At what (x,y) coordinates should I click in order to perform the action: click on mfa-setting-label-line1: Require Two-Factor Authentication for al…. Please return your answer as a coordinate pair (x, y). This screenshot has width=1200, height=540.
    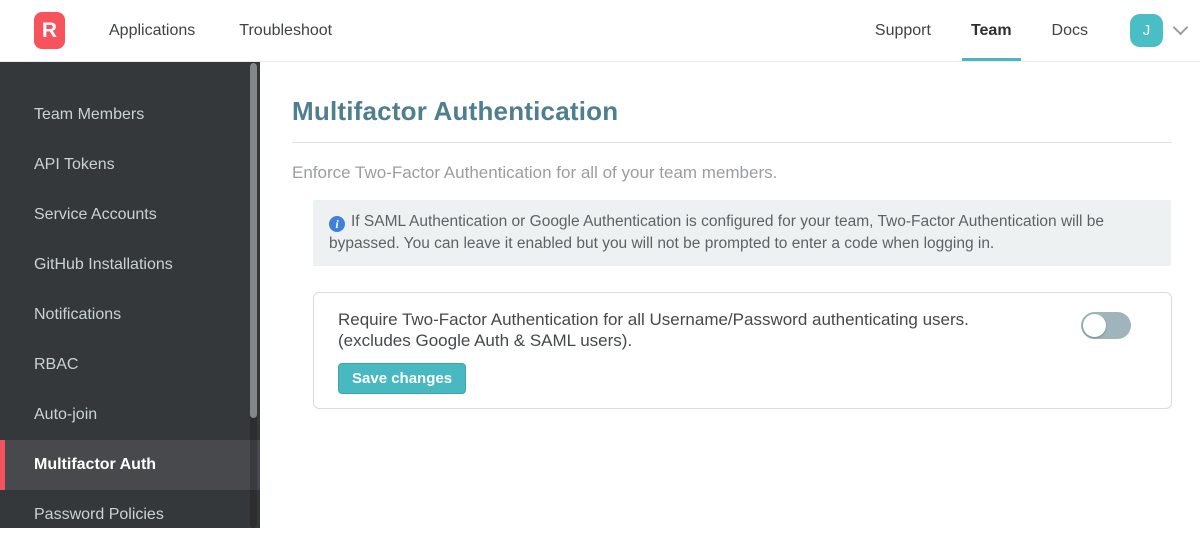
    Looking at the image, I should click on (653, 319).